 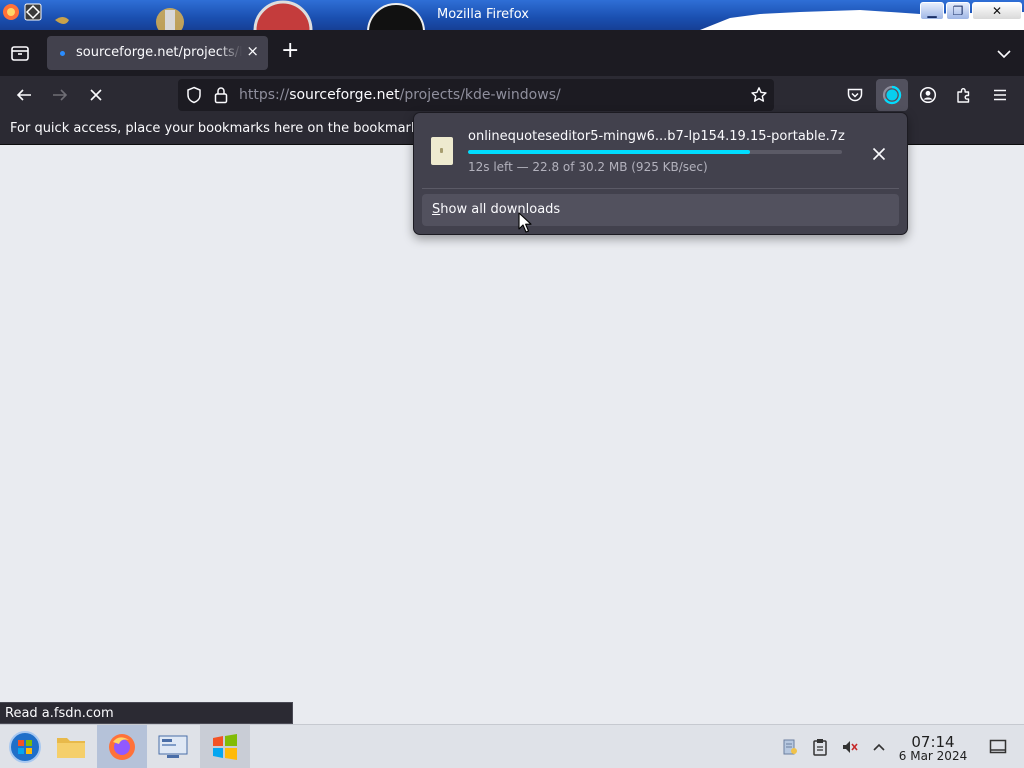 What do you see at coordinates (820, 747) in the screenshot?
I see `clipboard-icon` at bounding box center [820, 747].